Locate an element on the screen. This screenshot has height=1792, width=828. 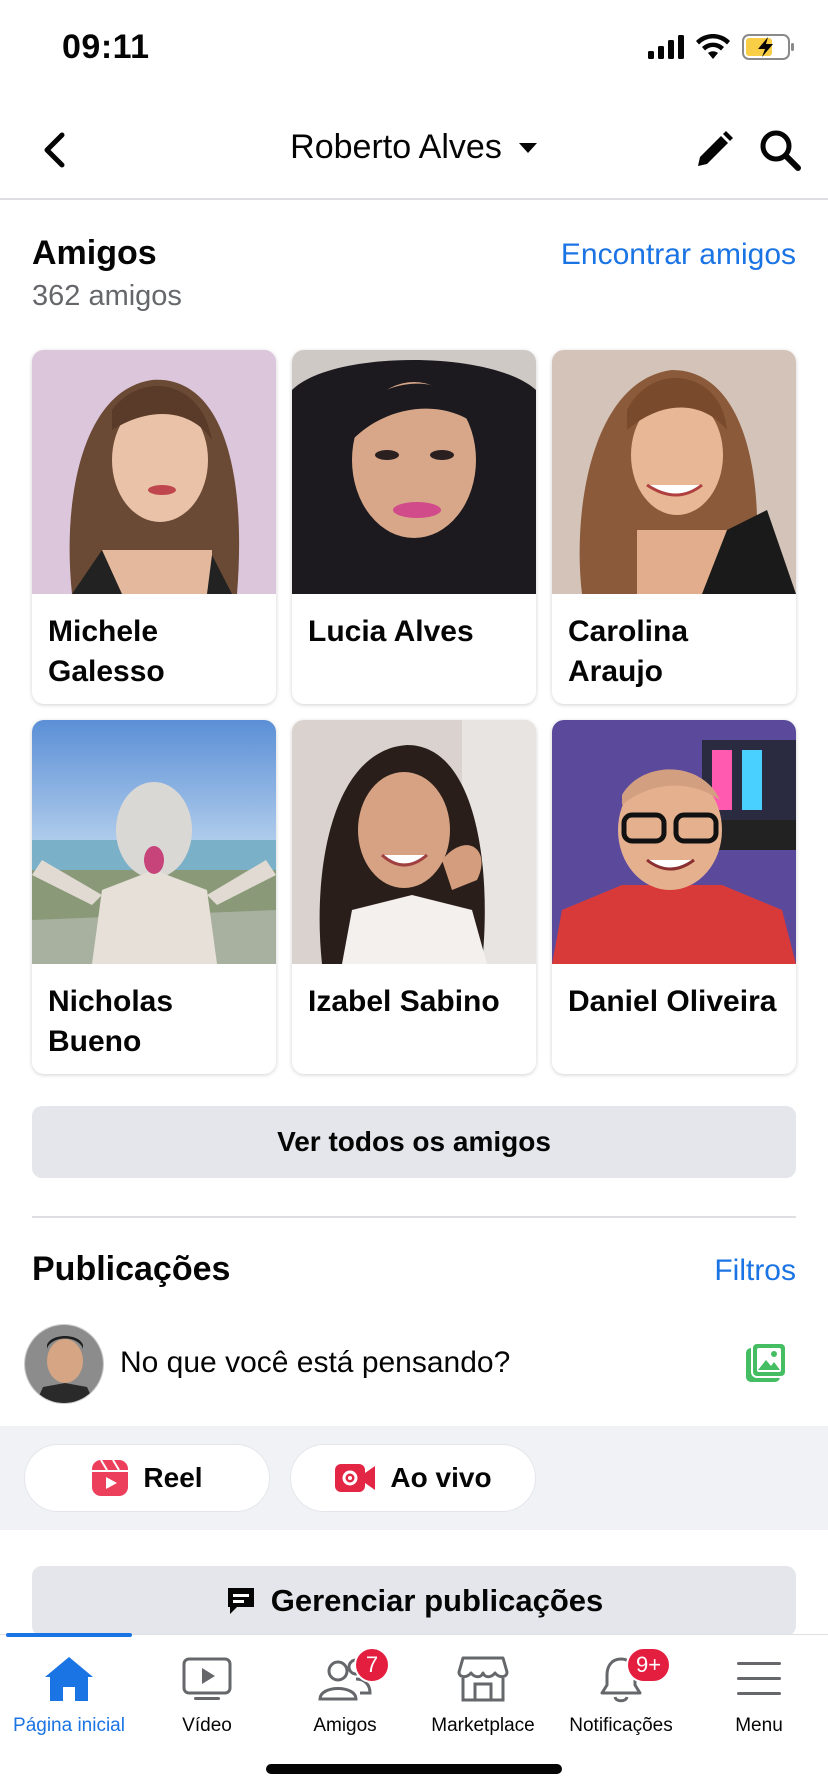
friend-card: Izabel Sabino is located at coordinates (414, 897).